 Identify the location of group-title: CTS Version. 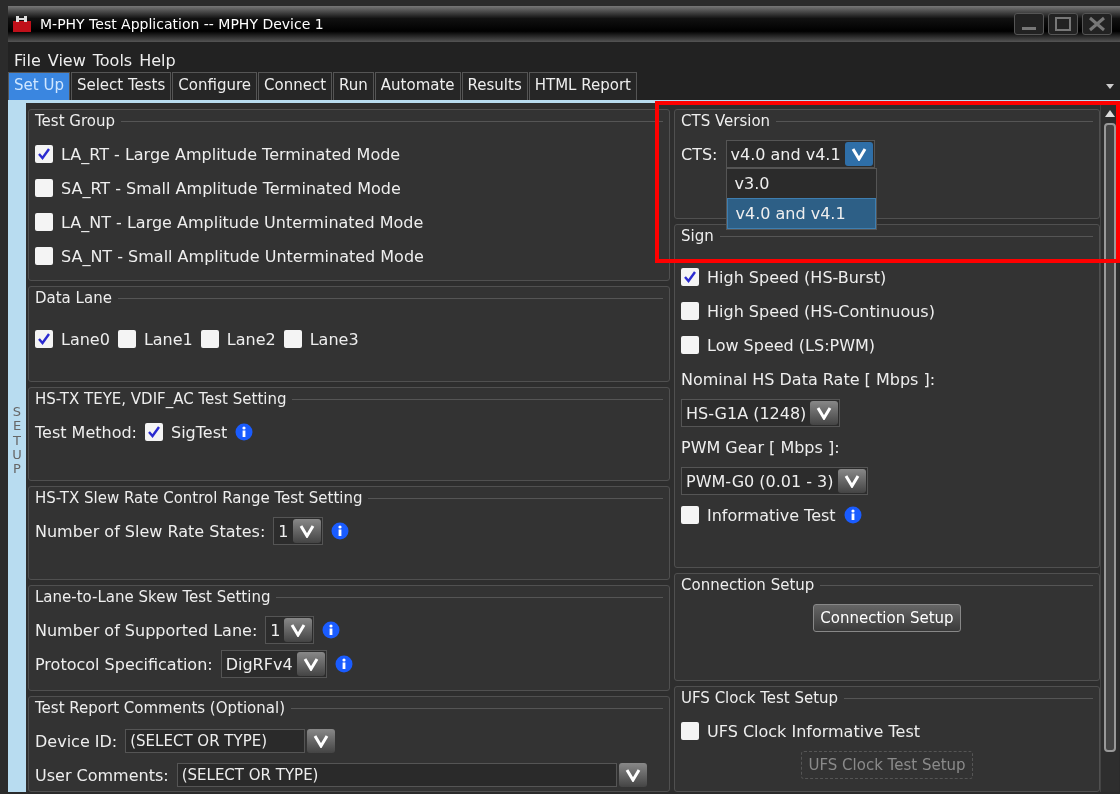
(726, 121).